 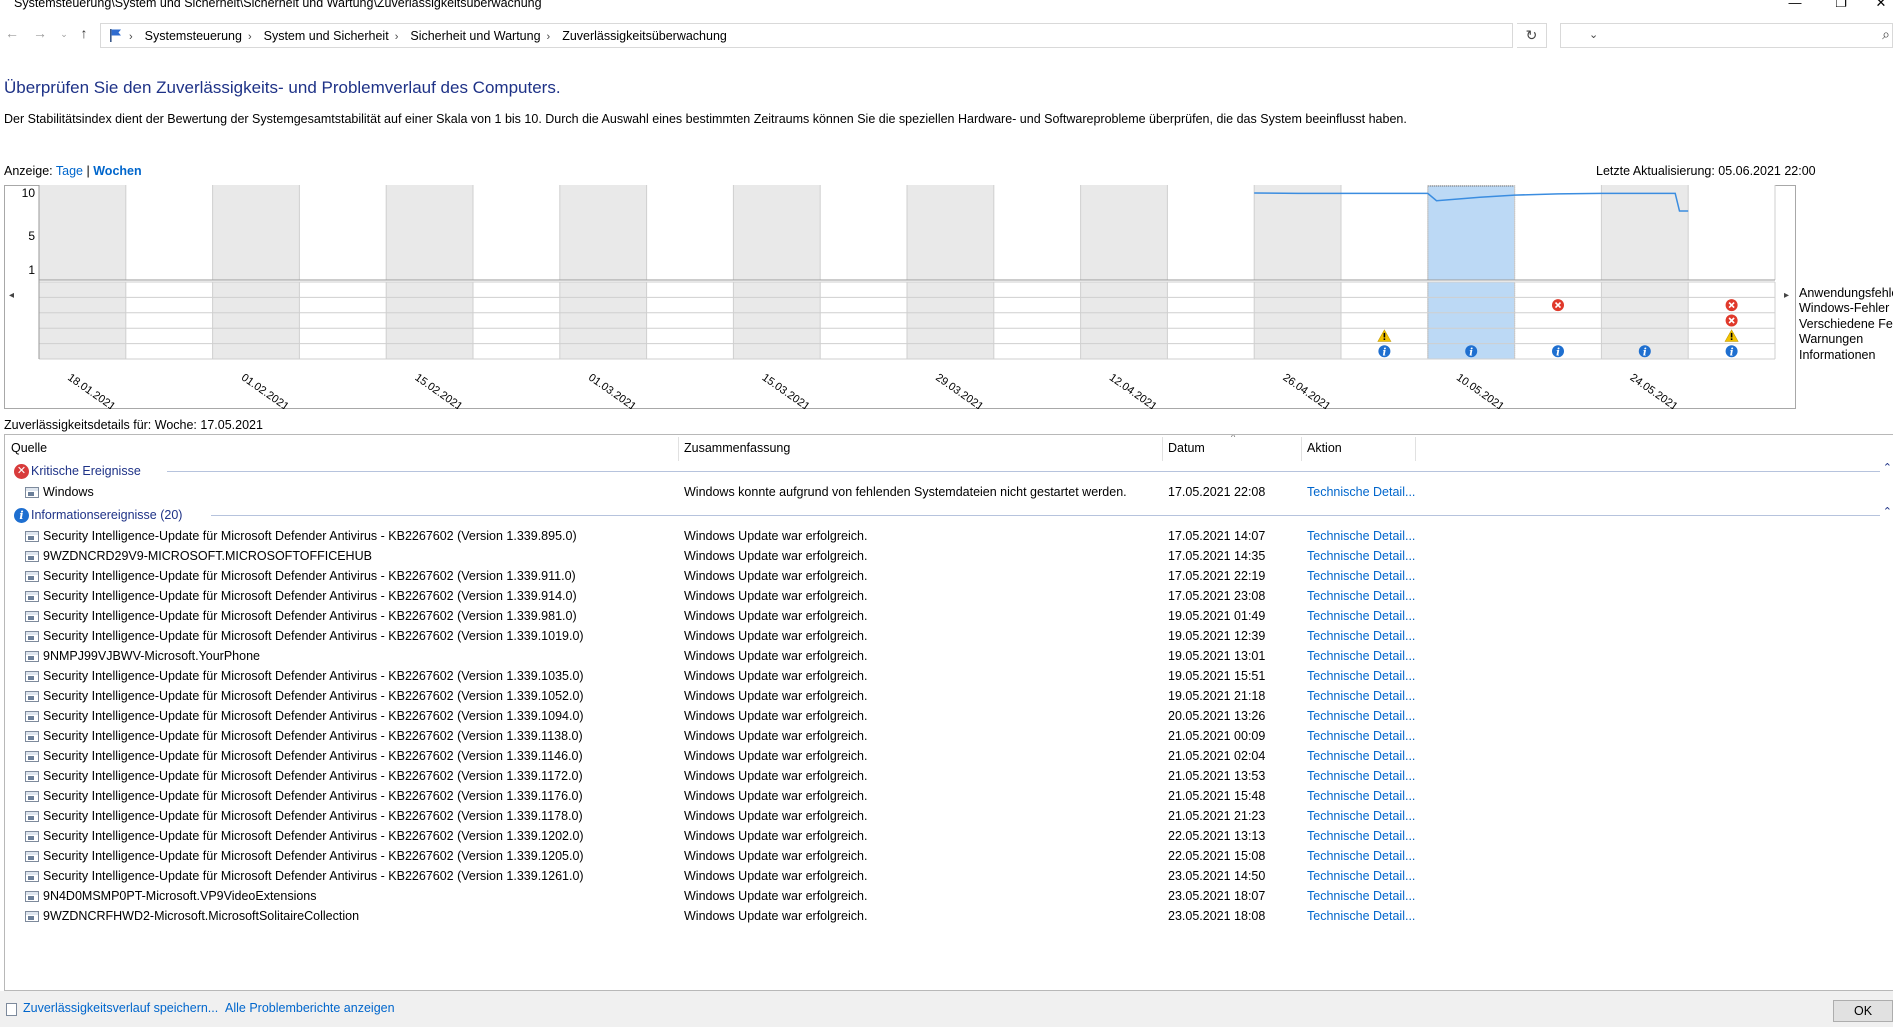 What do you see at coordinates (326, 36) in the screenshot?
I see `breadcrumb-system-und-sicherheit: System und Sicherheit` at bounding box center [326, 36].